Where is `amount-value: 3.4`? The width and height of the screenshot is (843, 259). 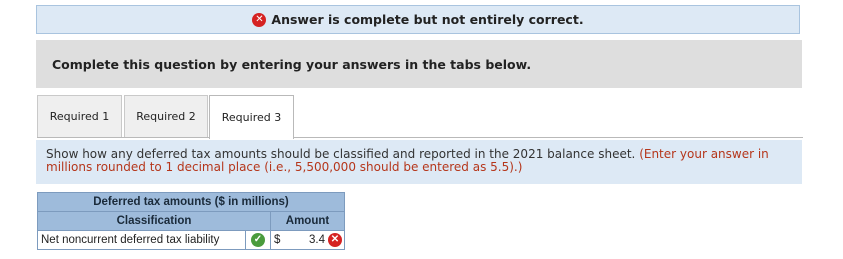 amount-value: 3.4 is located at coordinates (317, 240).